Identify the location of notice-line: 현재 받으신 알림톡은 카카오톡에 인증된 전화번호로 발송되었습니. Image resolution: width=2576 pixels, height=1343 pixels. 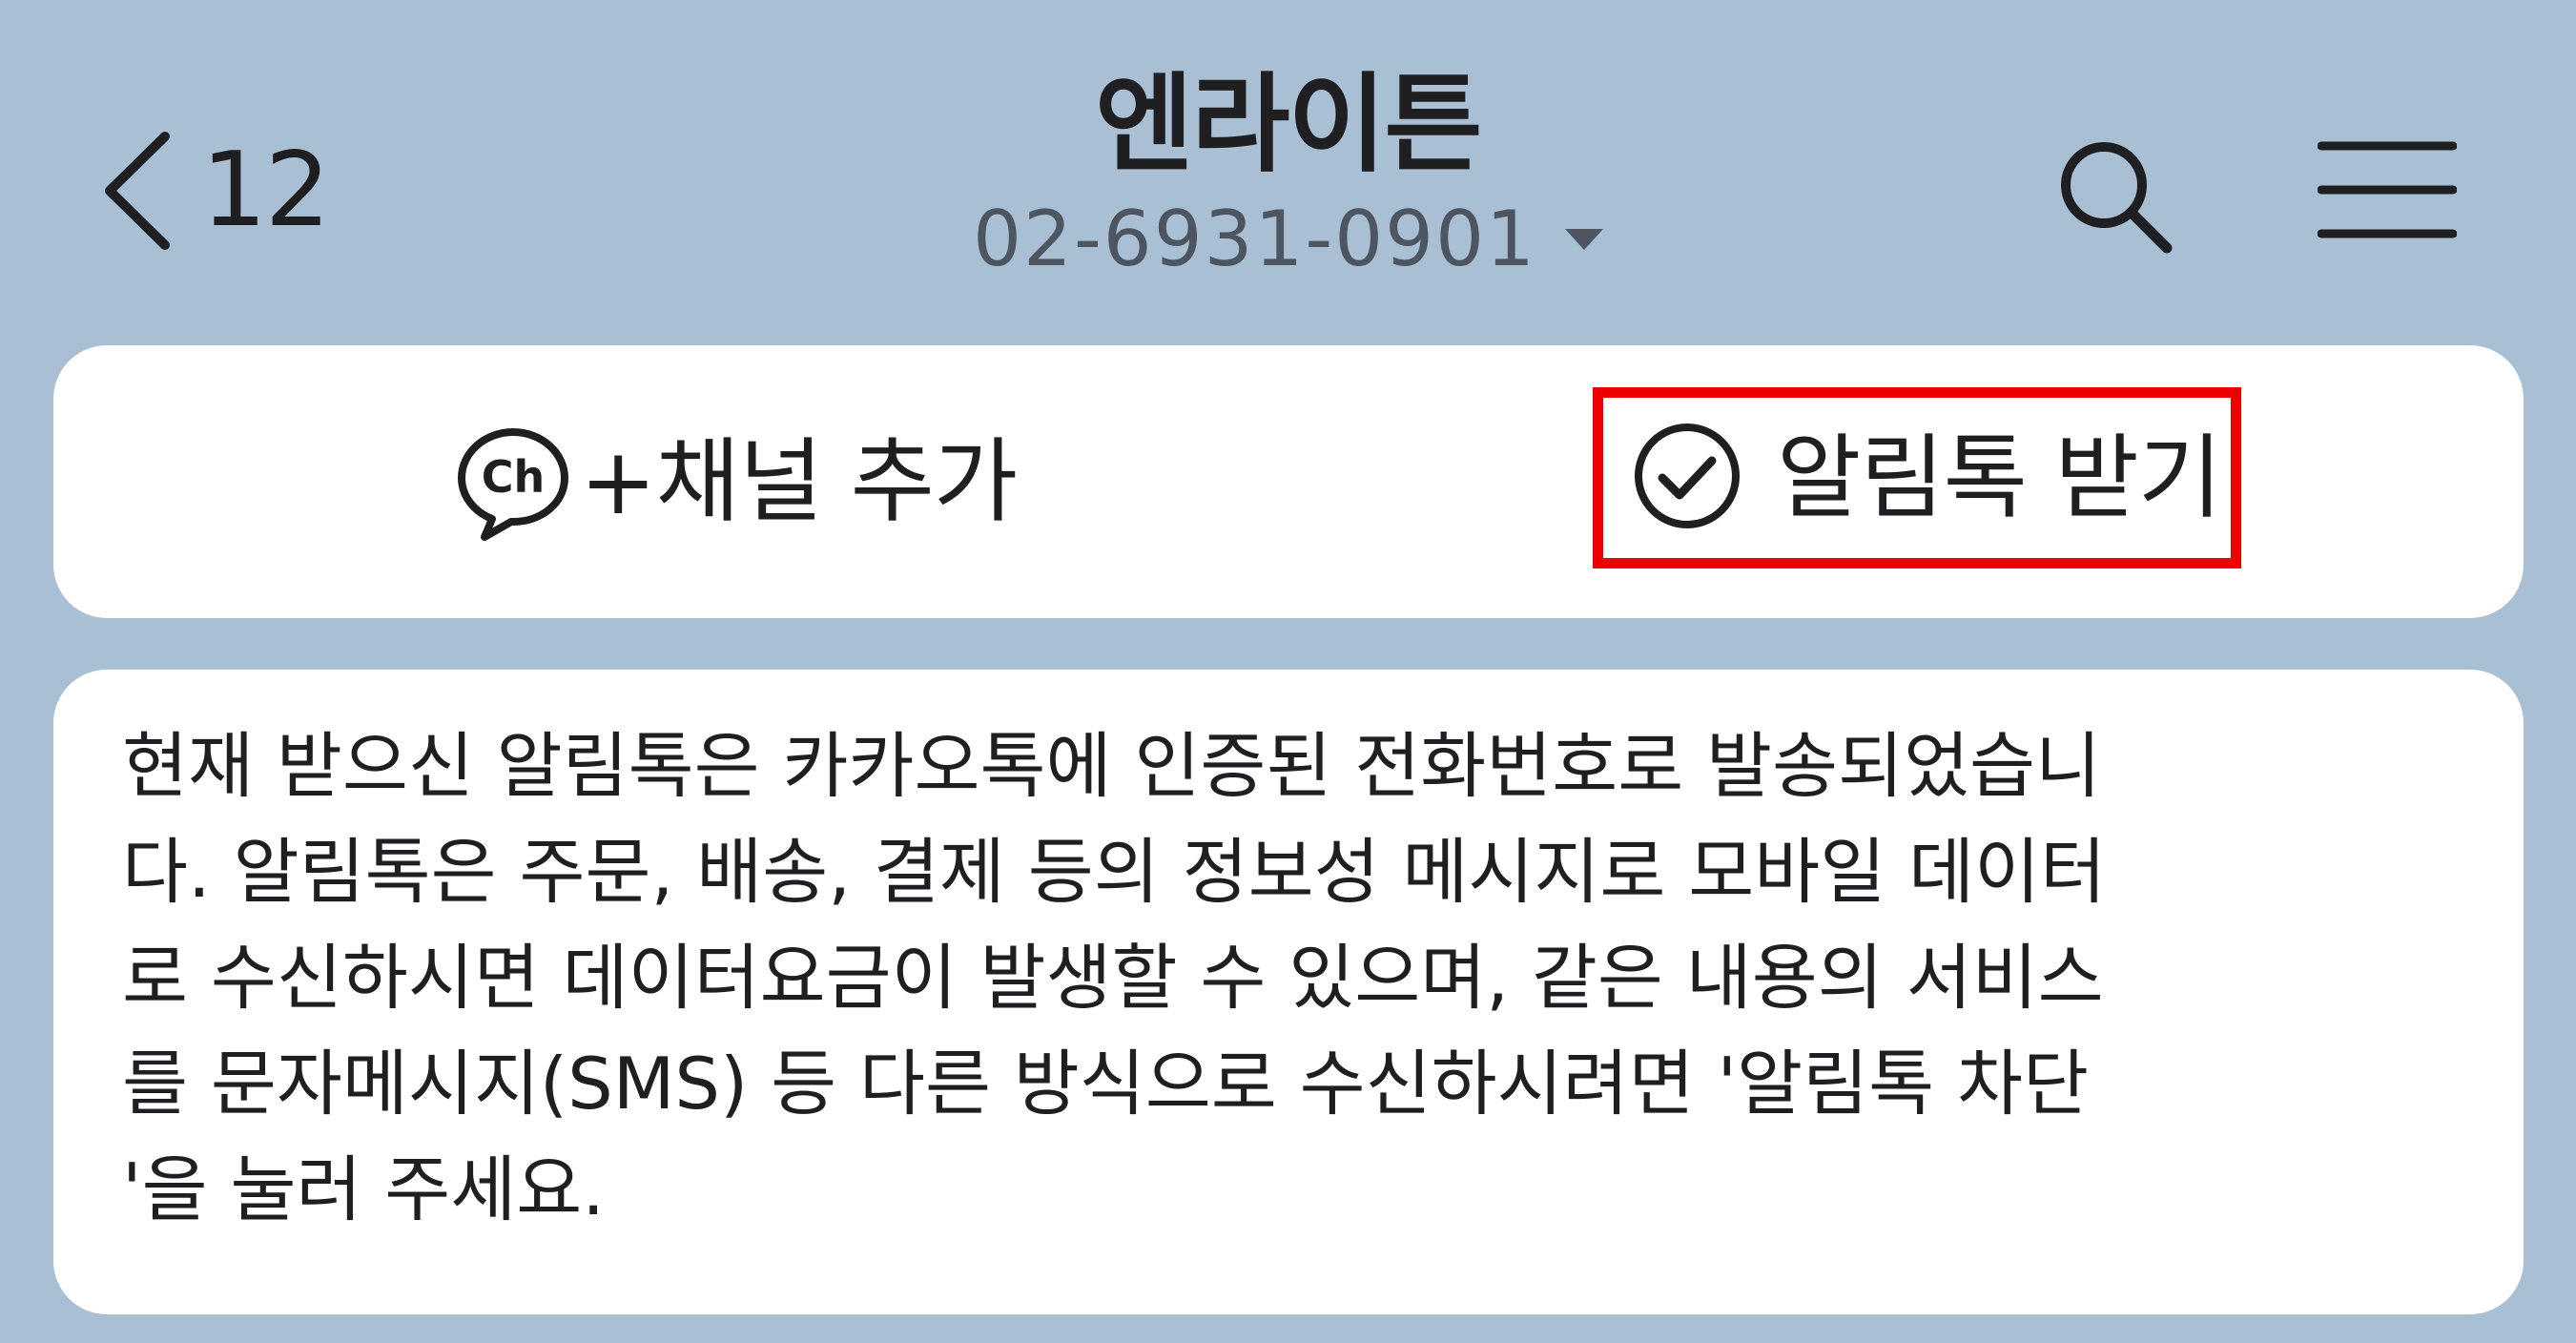
(1112, 766).